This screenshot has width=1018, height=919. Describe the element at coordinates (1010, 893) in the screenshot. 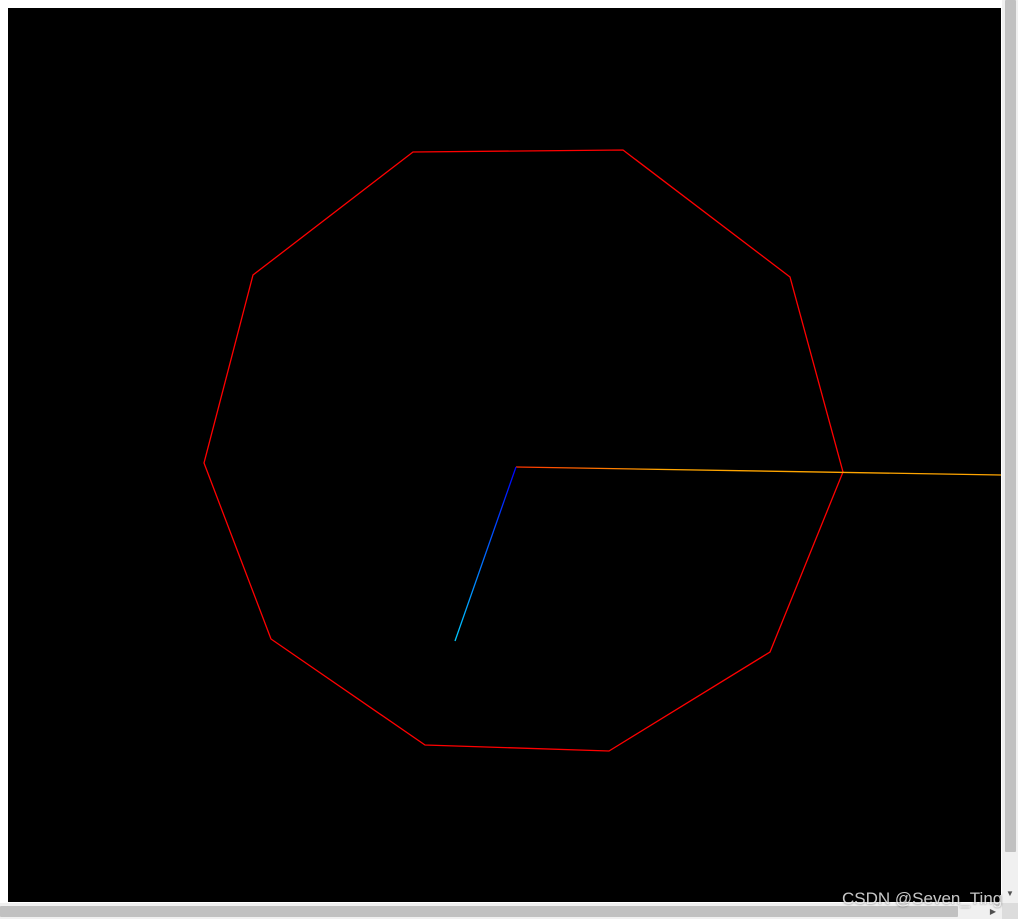

I see `scroll-down-arrow-icon: ▼` at that location.